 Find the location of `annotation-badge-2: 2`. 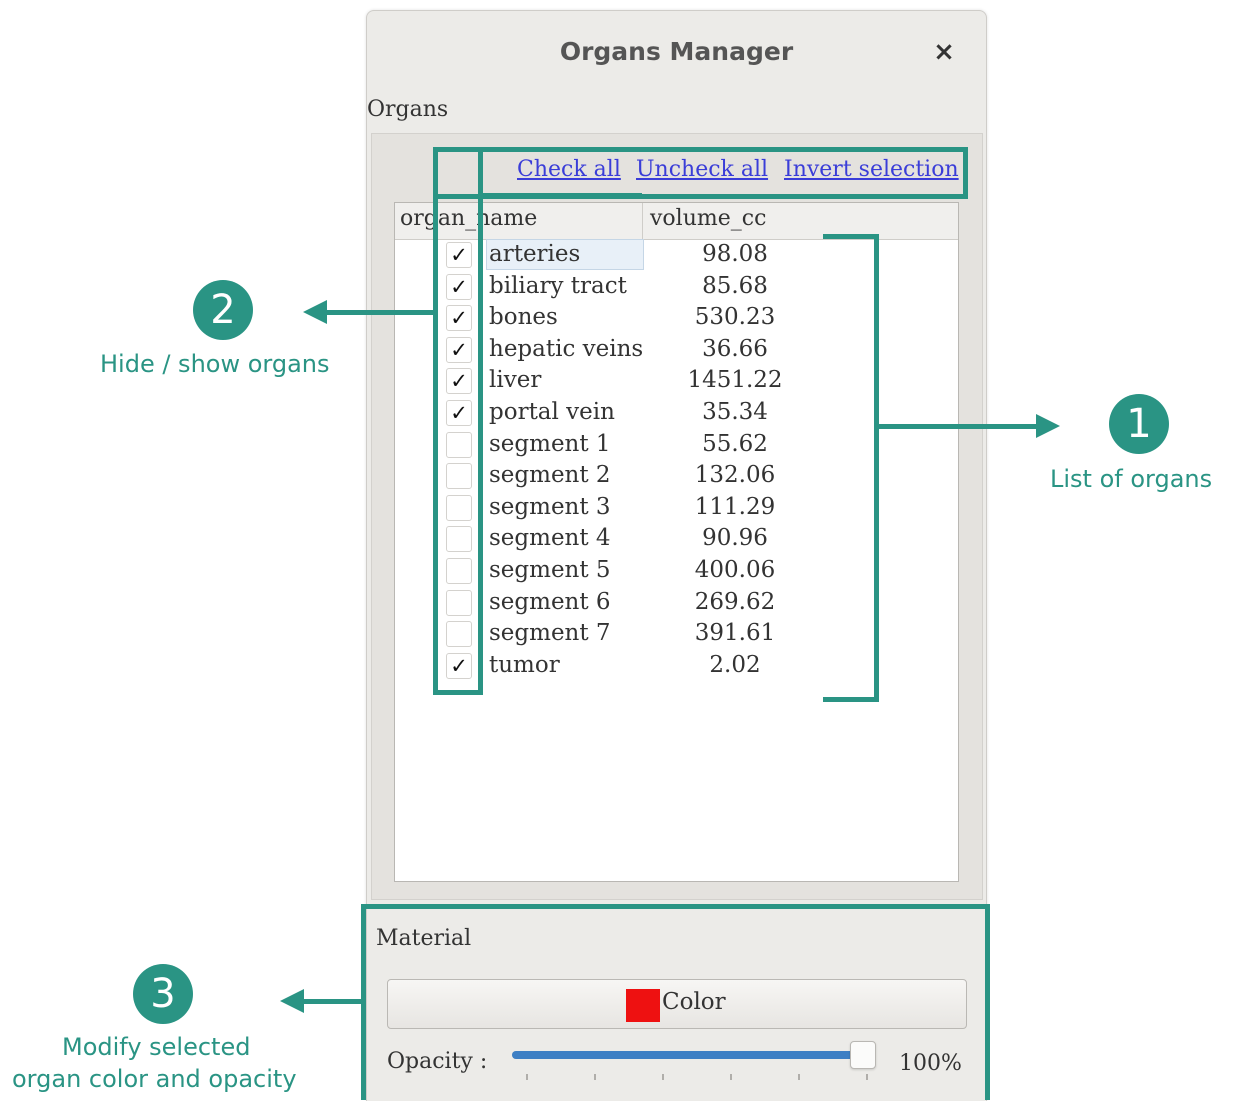

annotation-badge-2: 2 is located at coordinates (223, 310).